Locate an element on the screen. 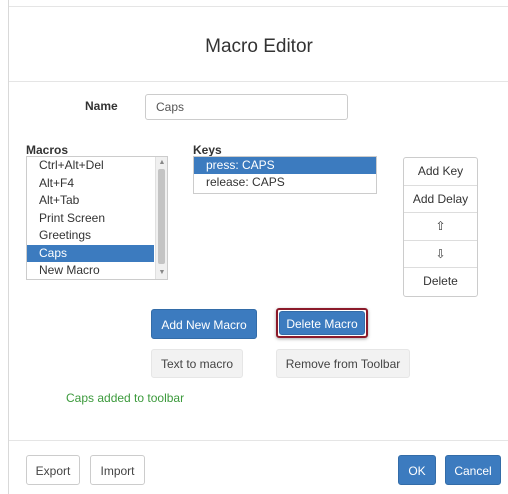  delete-macro-button: Delete Macro is located at coordinates (322, 323).